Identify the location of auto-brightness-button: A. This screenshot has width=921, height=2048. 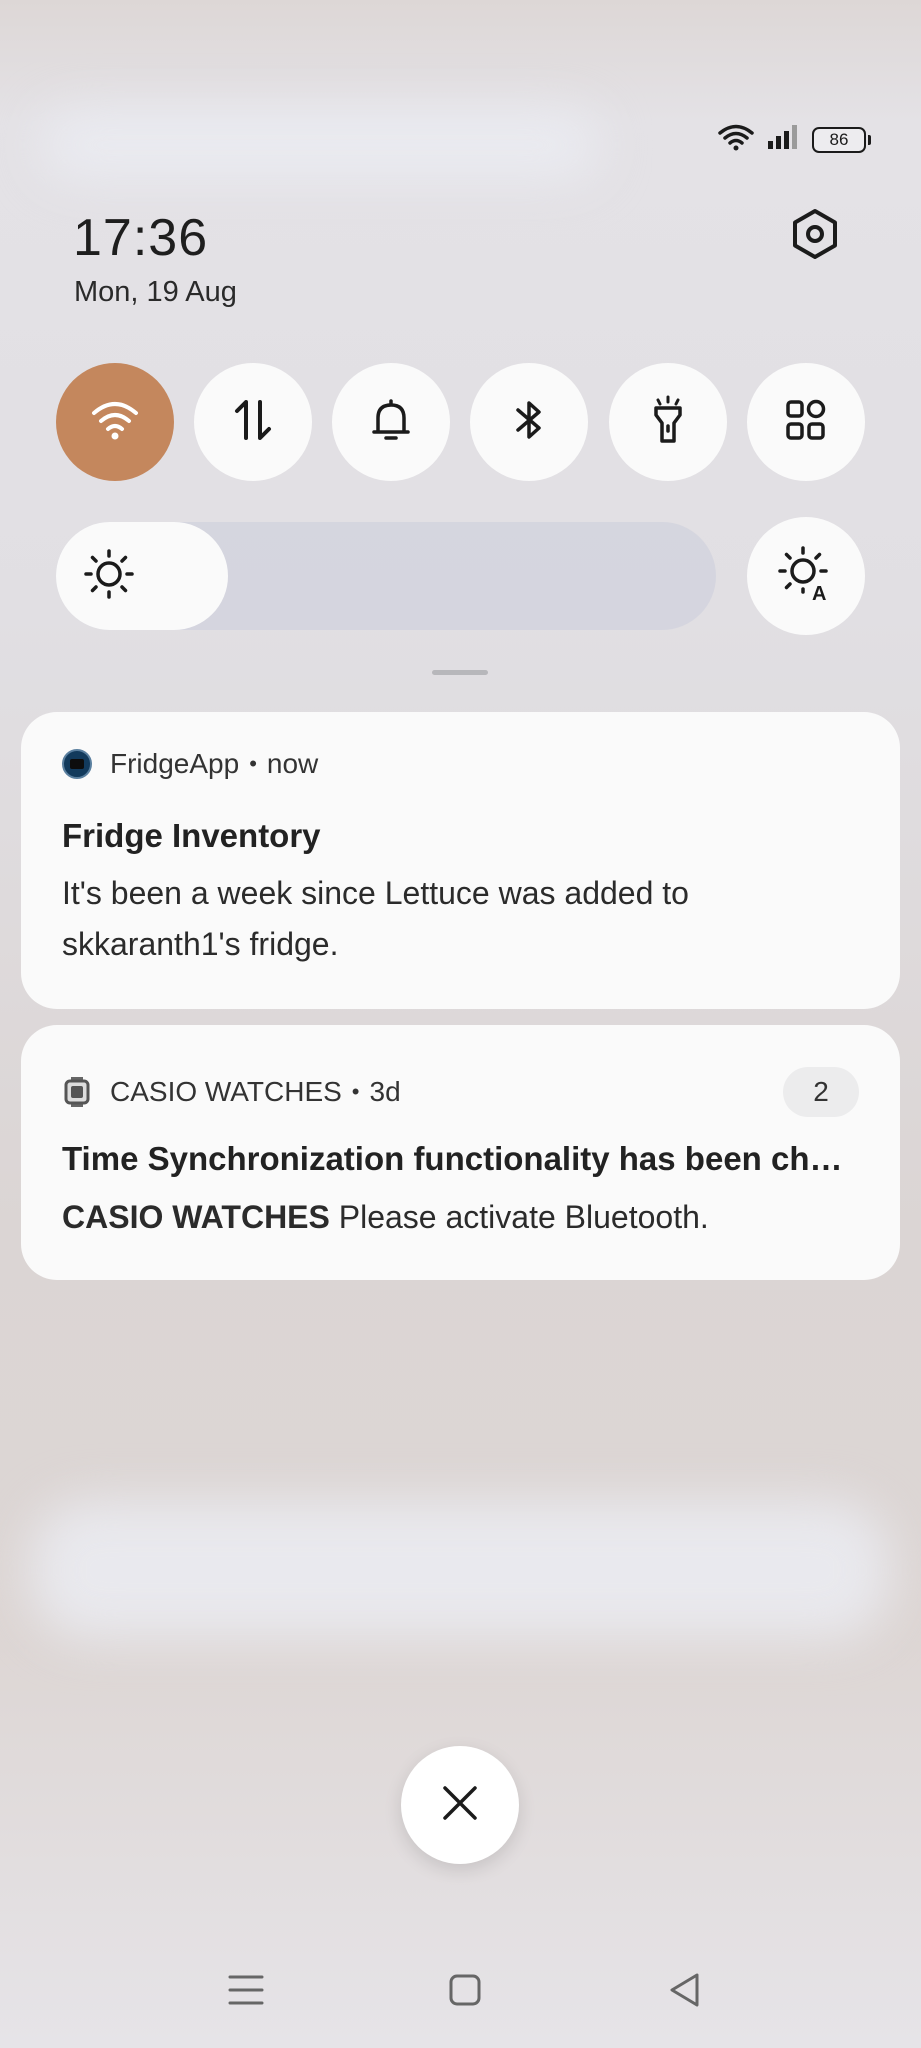
(806, 576).